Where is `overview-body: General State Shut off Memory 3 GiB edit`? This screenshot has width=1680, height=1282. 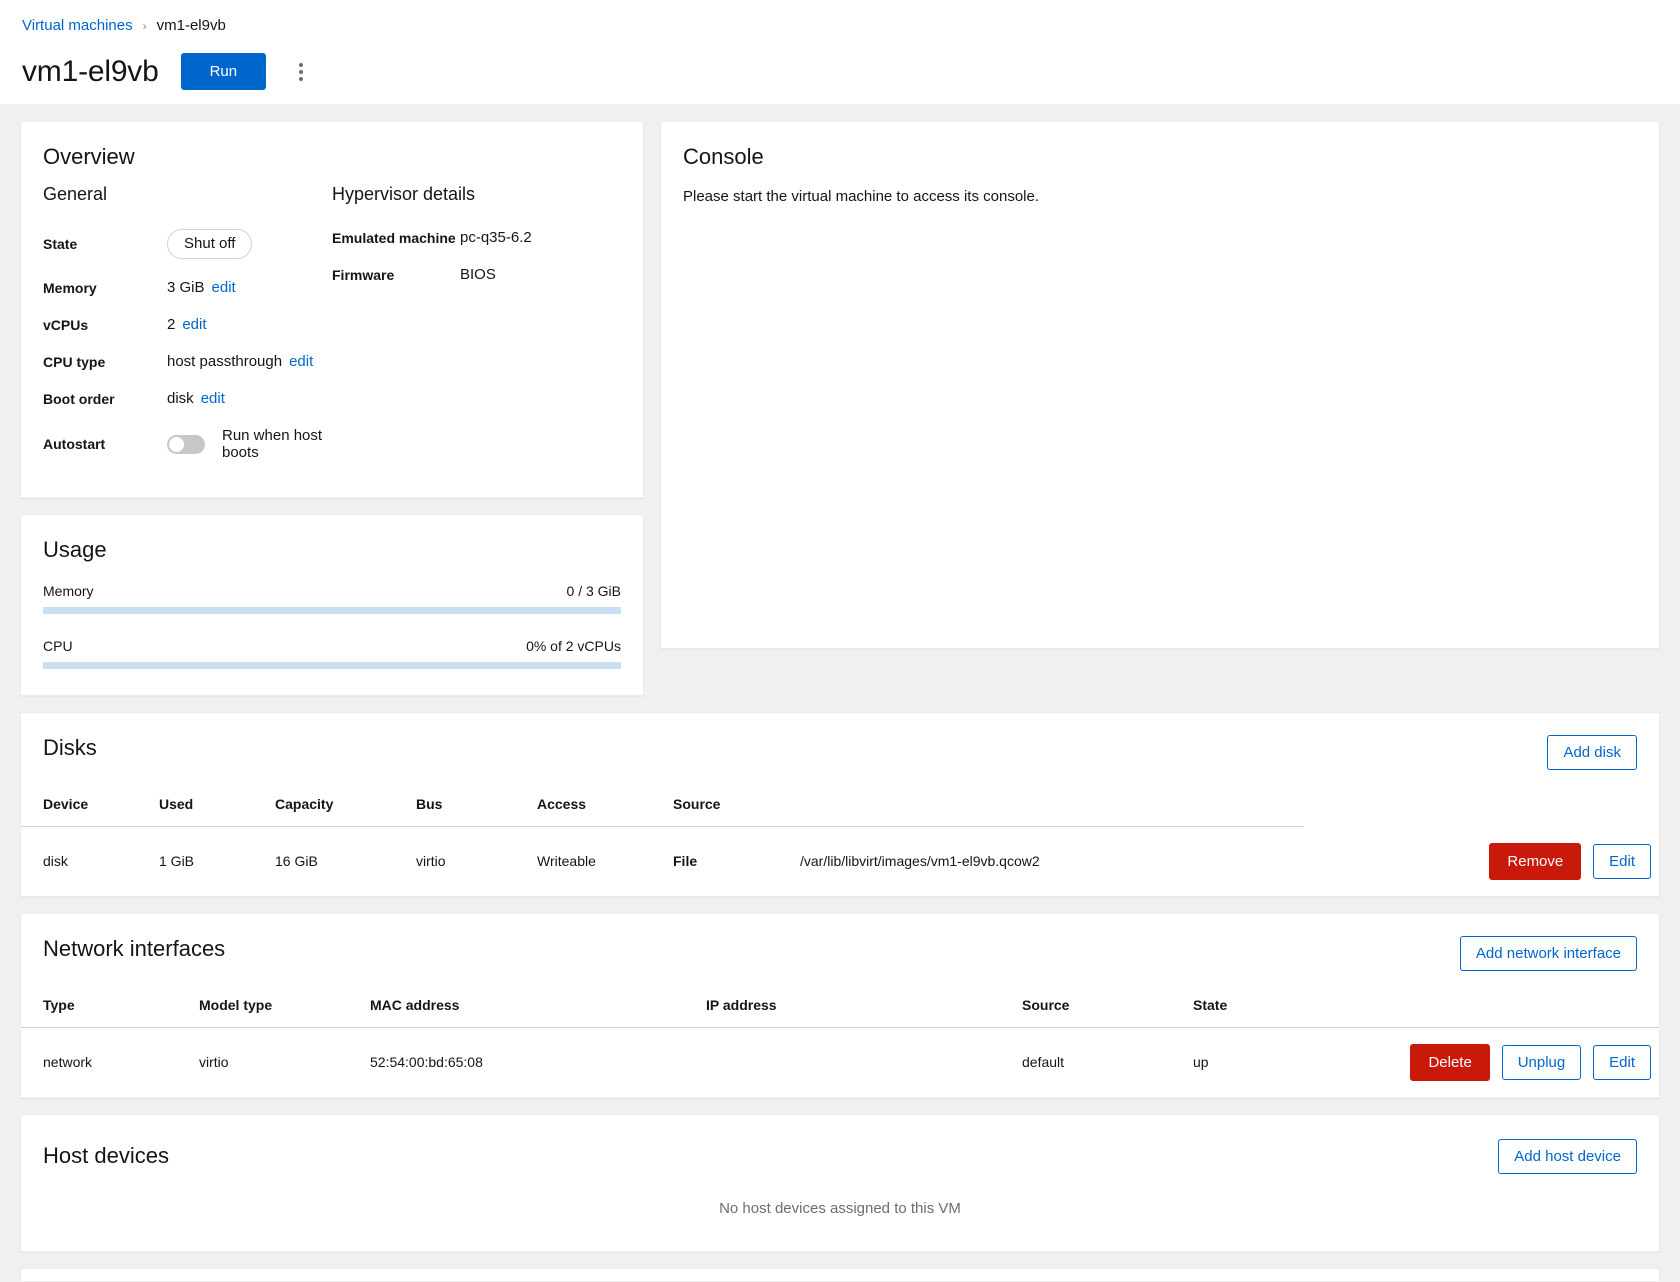
overview-body: General State Shut off Memory 3 GiB edit is located at coordinates (332, 333).